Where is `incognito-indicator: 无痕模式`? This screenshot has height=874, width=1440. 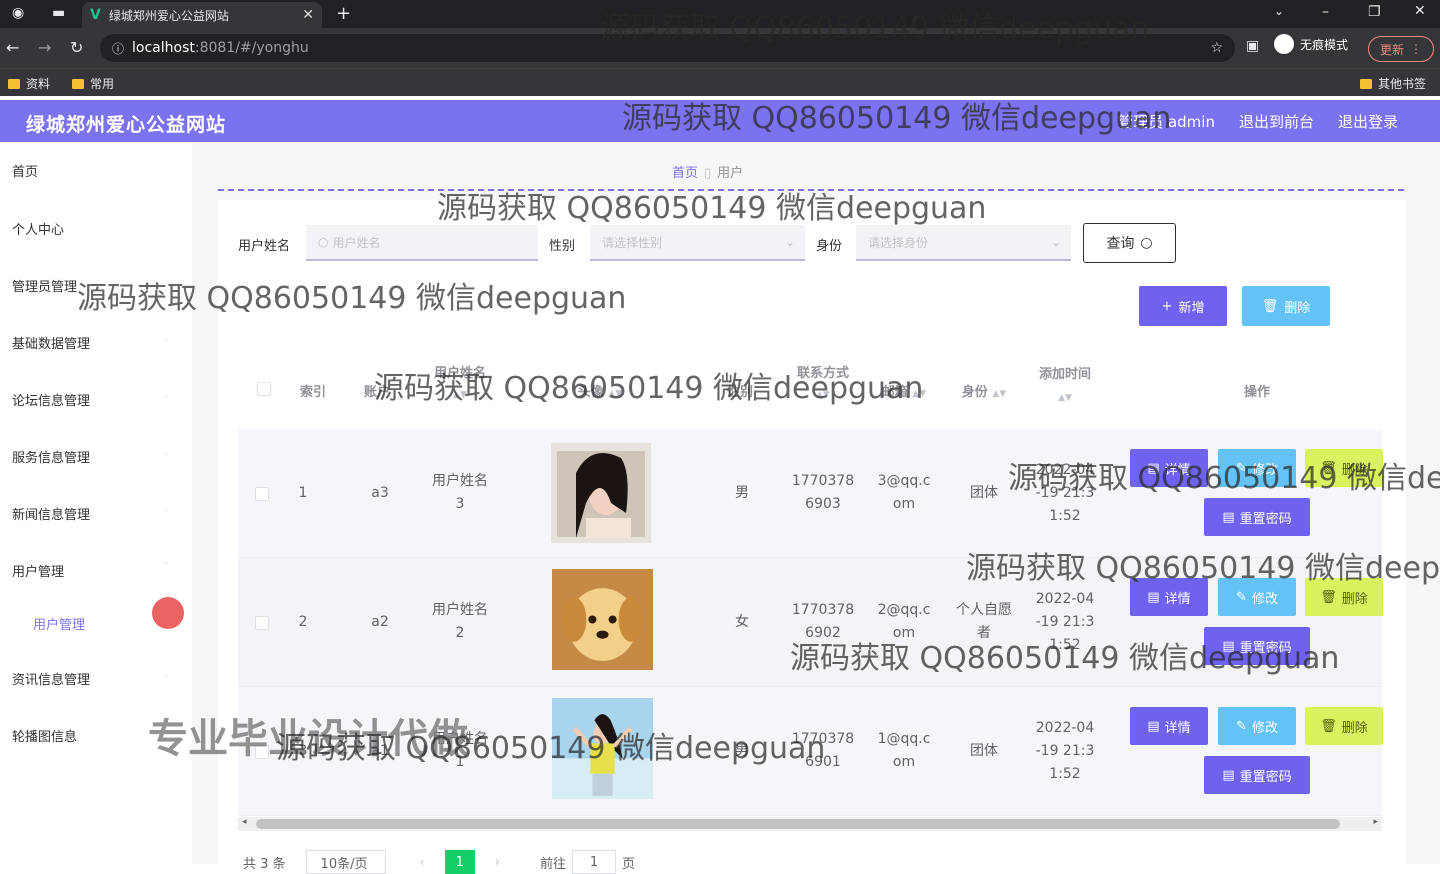
incognito-indicator: 无痕模式 is located at coordinates (1311, 44).